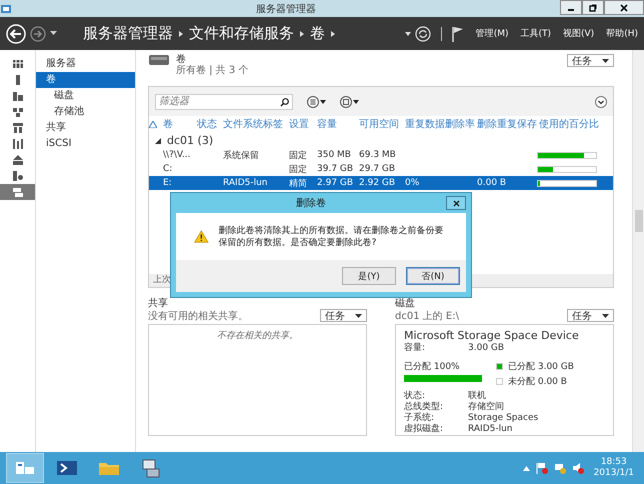 The image size is (644, 484). Describe the element at coordinates (575, 124) in the screenshot. I see `column-header: 使用的百分比` at that location.